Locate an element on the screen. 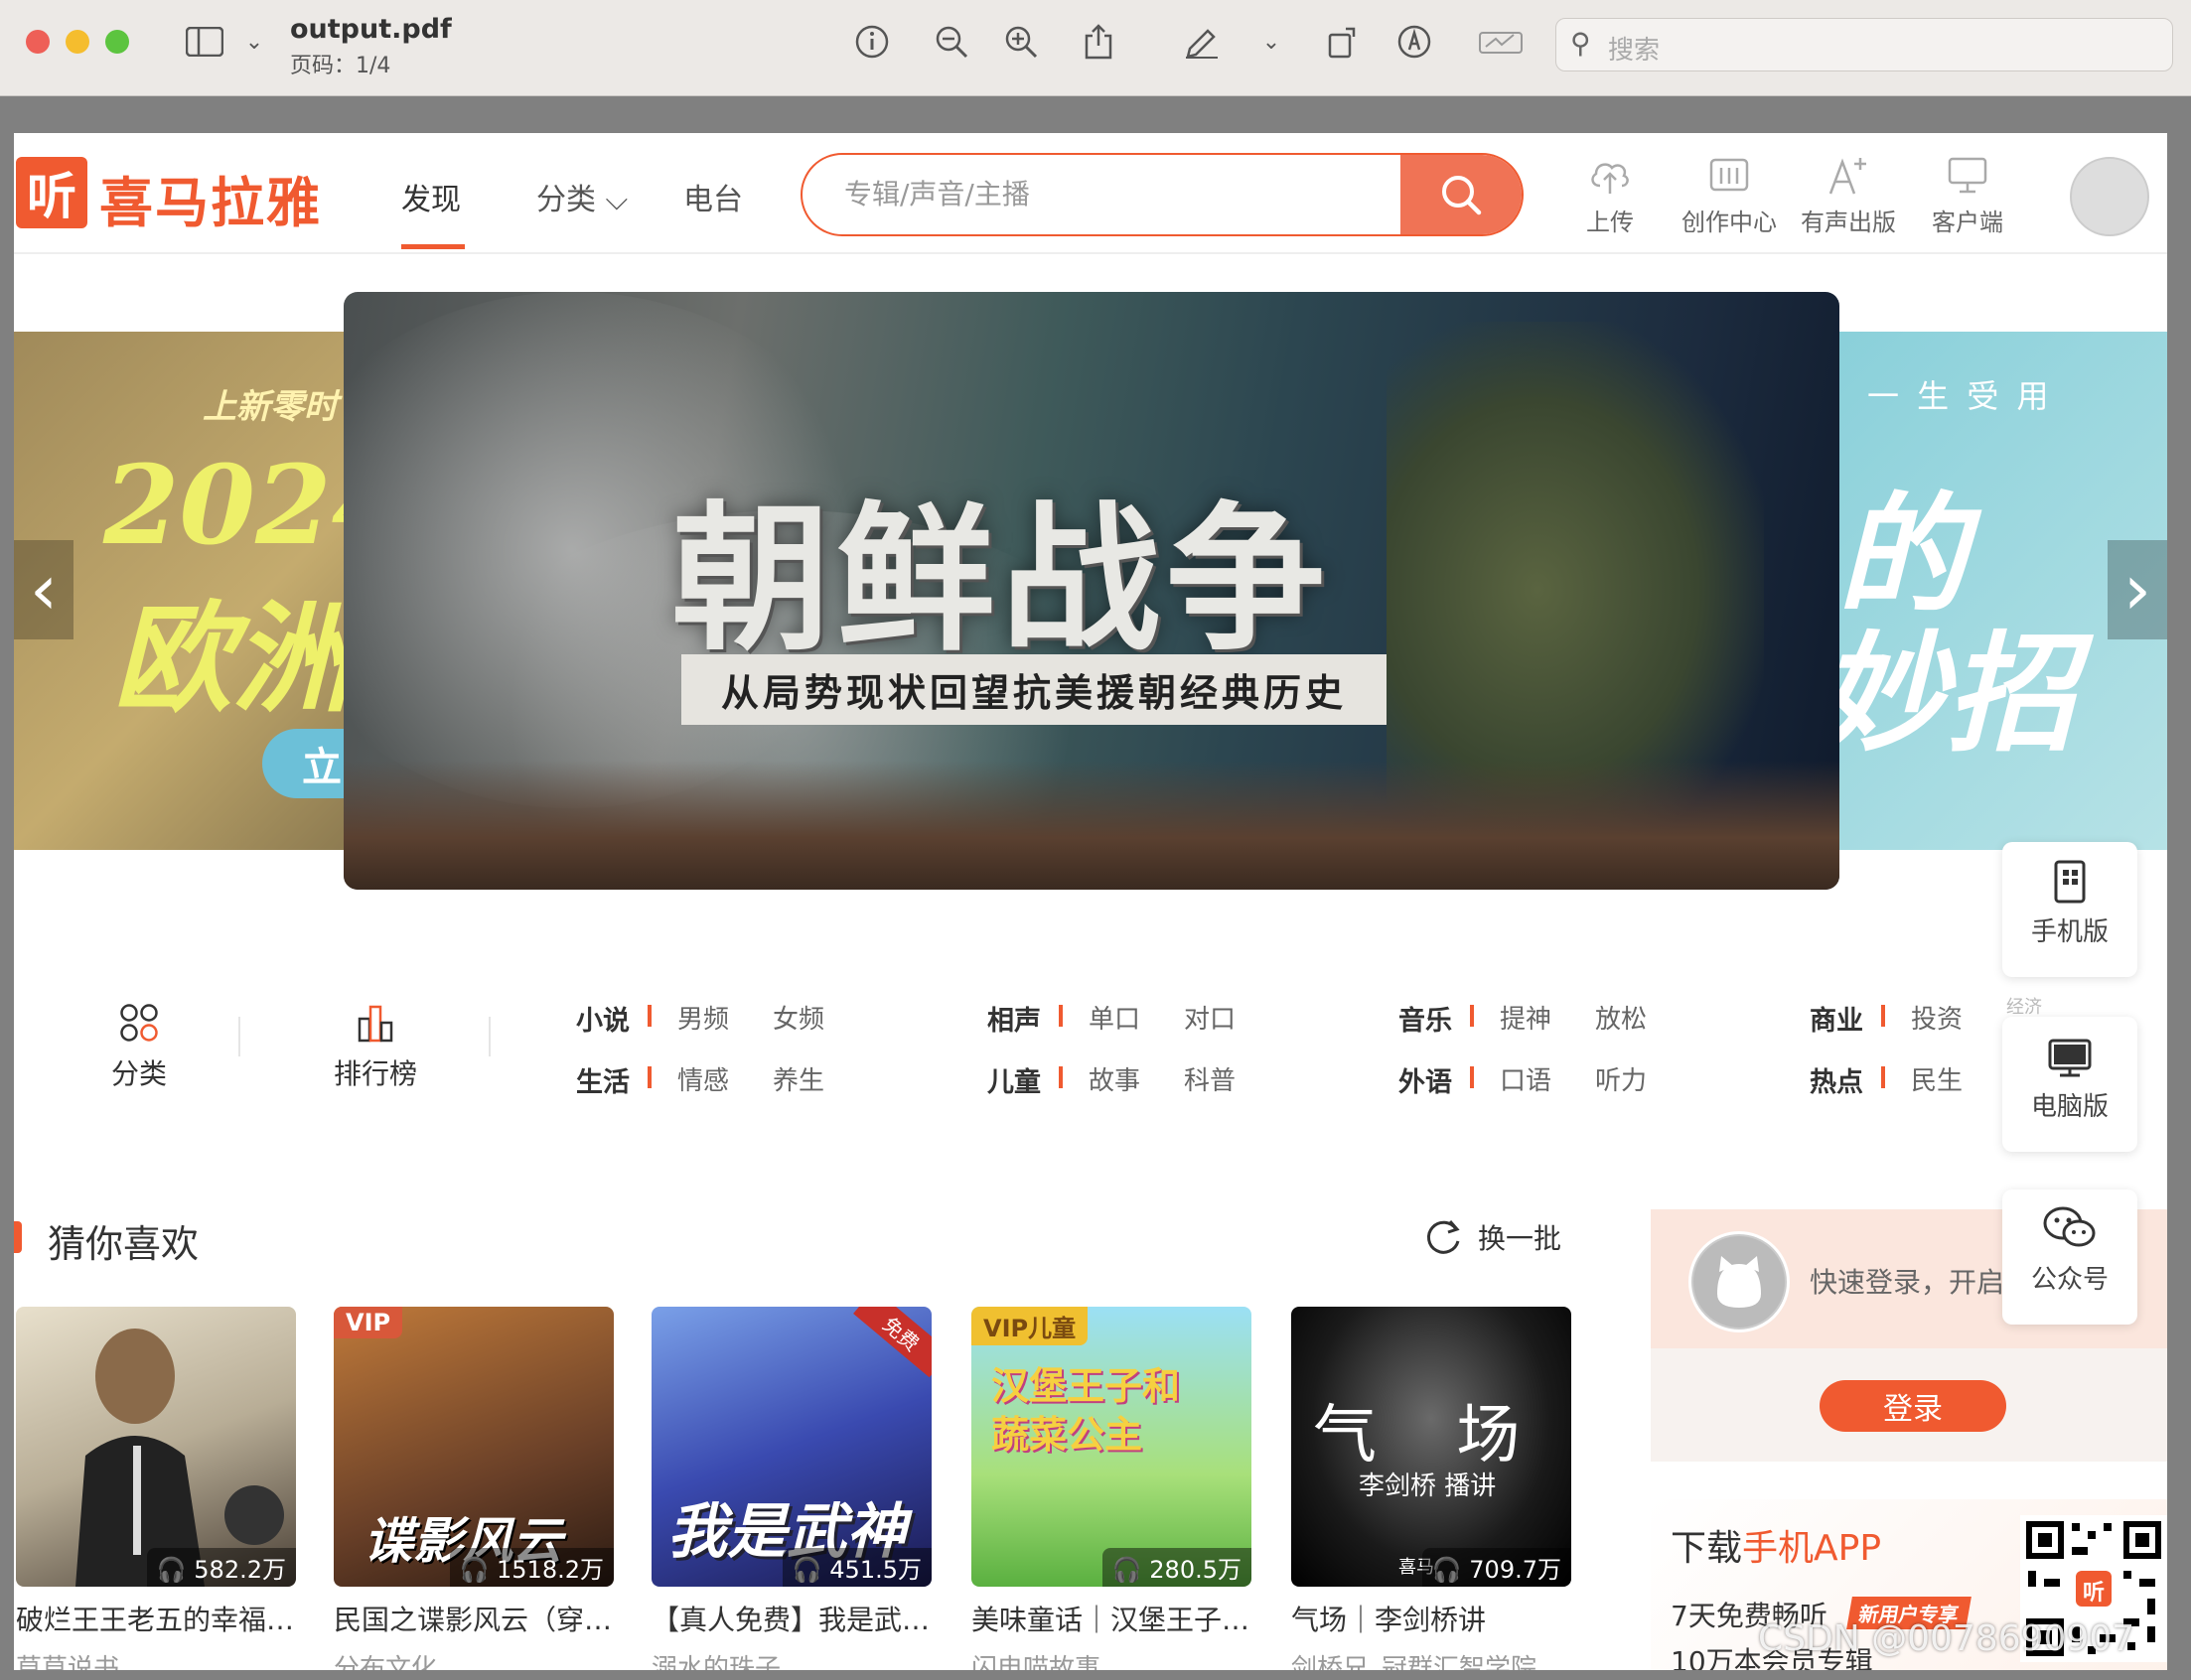 Image resolution: width=2191 pixels, height=1680 pixels. logo-text: 喜马拉雅 is located at coordinates (210, 198).